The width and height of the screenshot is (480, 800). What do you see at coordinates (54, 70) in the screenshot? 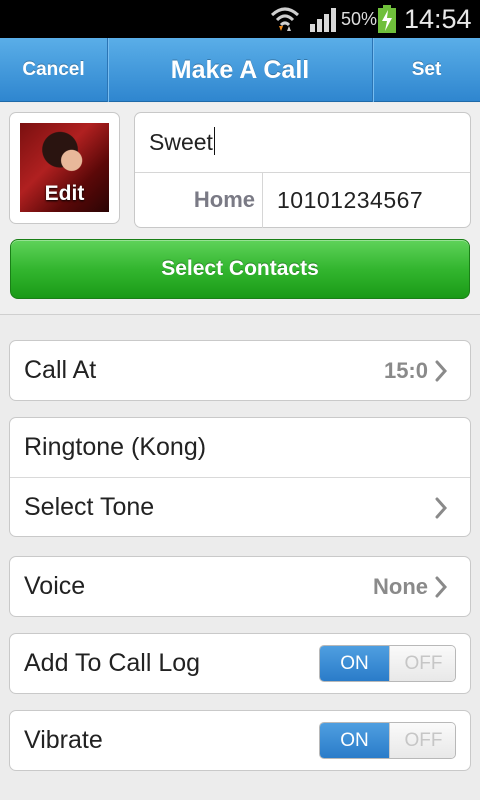
I see `cancel-button: Cancel` at bounding box center [54, 70].